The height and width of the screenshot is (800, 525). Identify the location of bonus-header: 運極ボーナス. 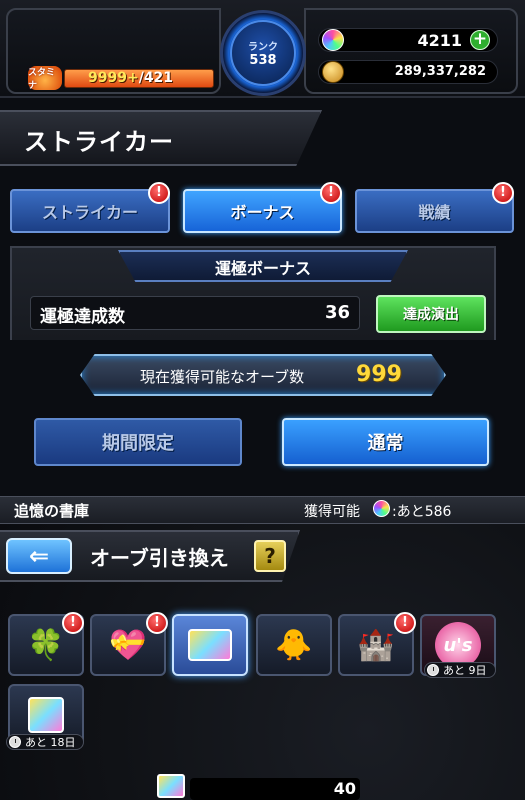
(262, 268).